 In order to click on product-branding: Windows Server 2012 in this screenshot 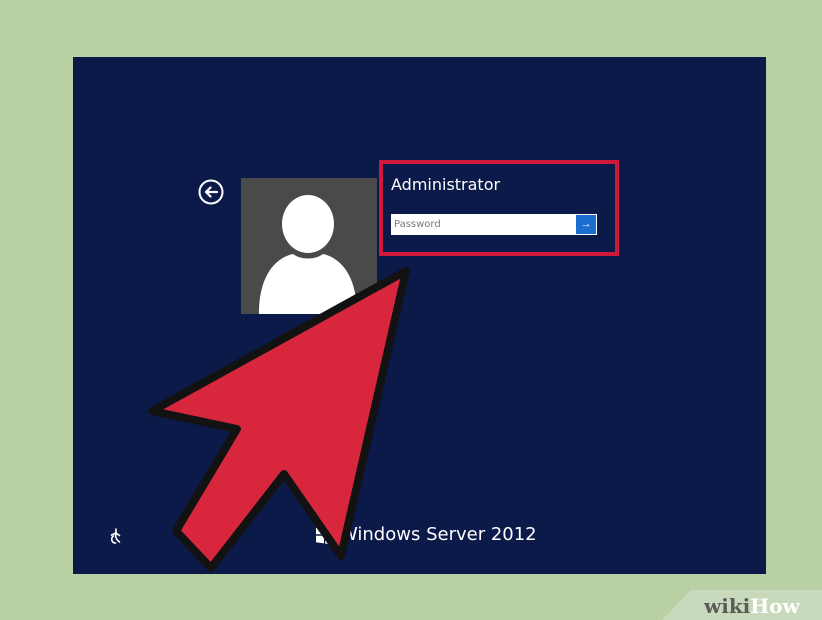, I will do `click(426, 535)`.